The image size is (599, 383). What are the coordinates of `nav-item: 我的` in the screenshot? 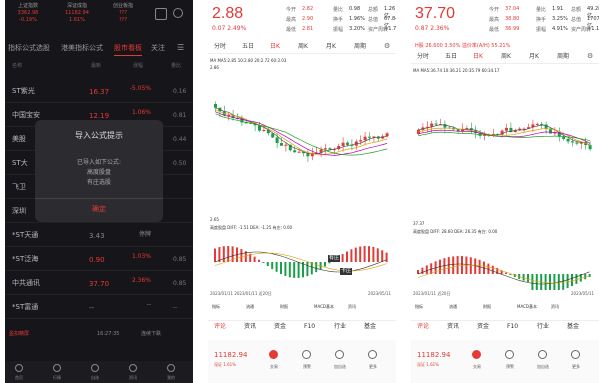 It's located at (171, 378).